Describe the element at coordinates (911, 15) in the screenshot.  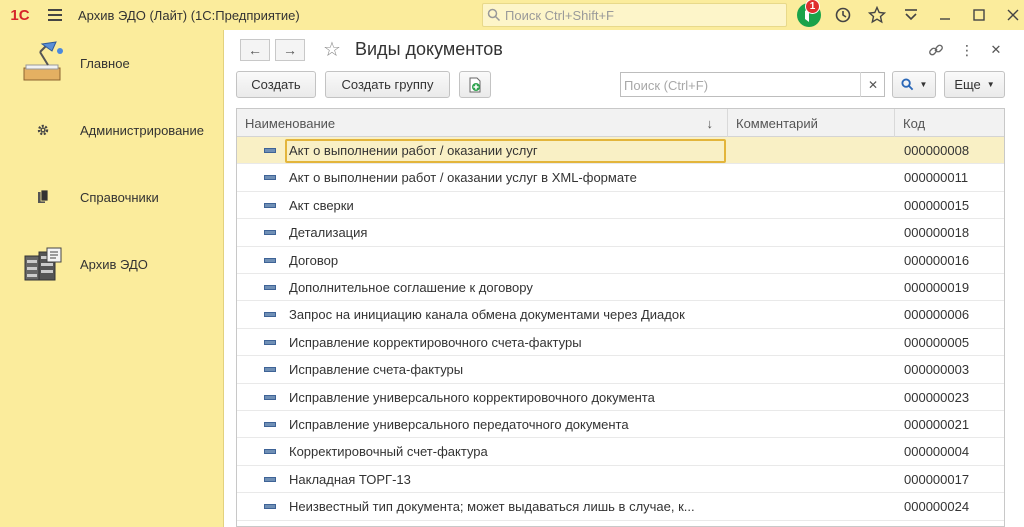
I see `settings-menu-button` at that location.